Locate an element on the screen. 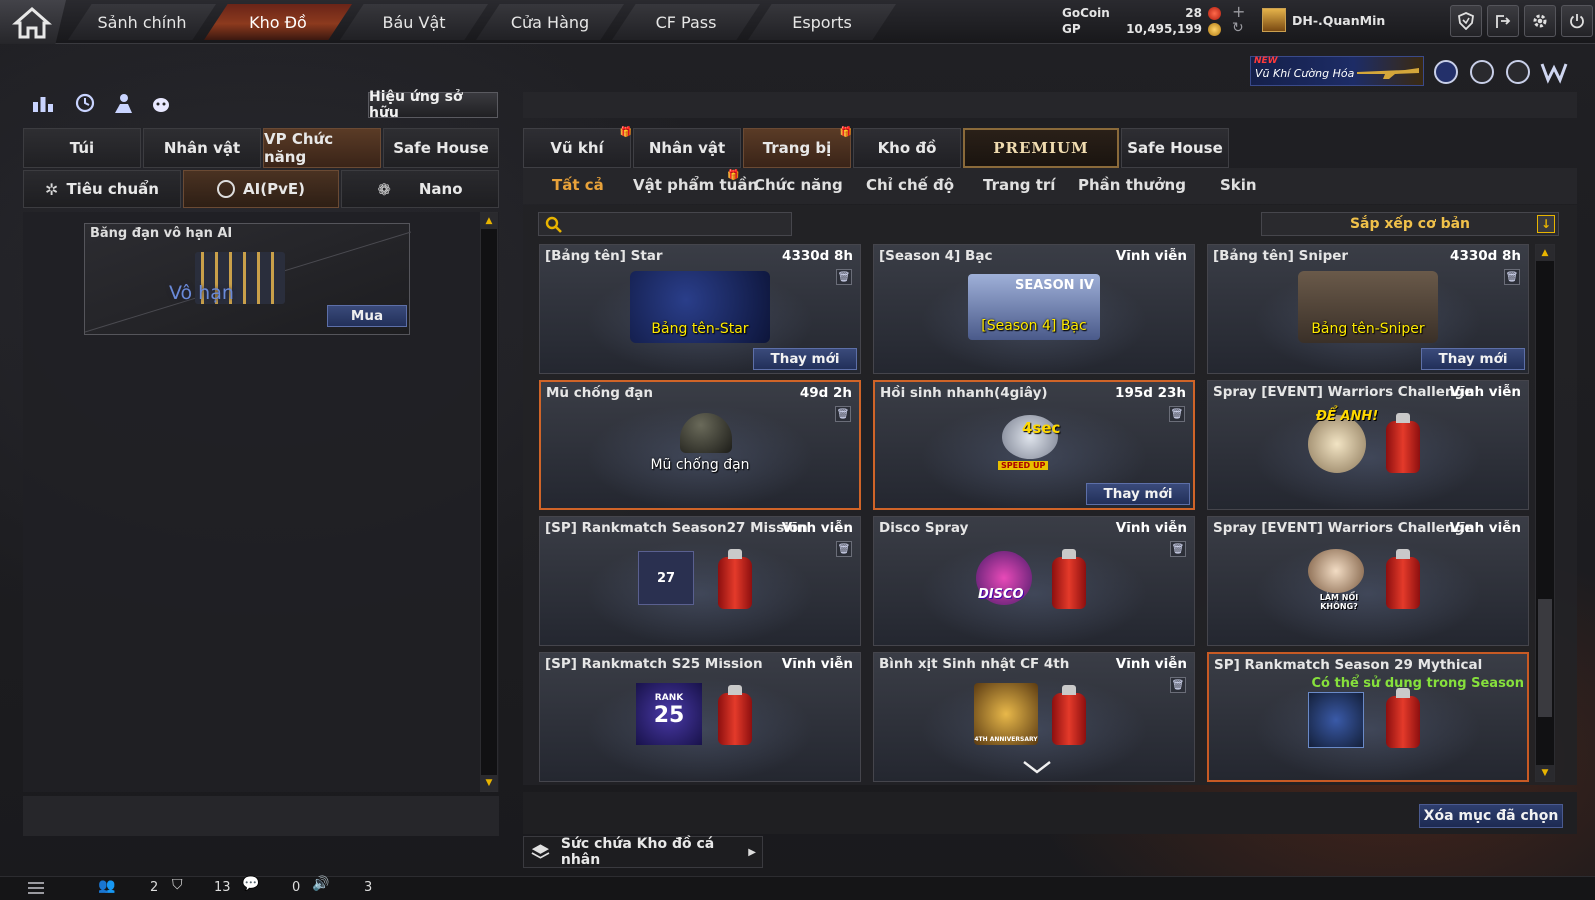  clan-shield-icon: ⛉ is located at coordinates (177, 885).